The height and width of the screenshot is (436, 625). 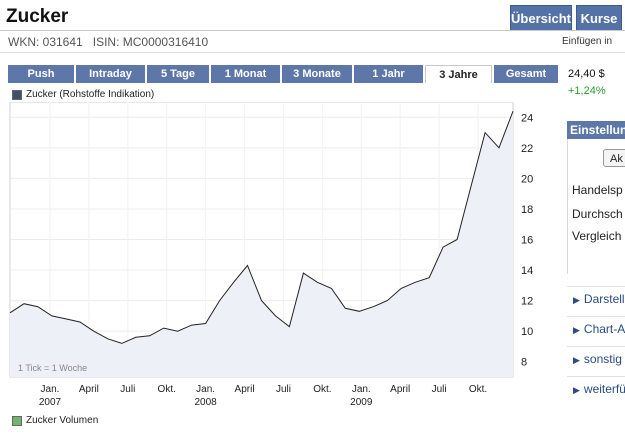 I want to click on link-chart-art: ▶ Chart-A, so click(x=596, y=328).